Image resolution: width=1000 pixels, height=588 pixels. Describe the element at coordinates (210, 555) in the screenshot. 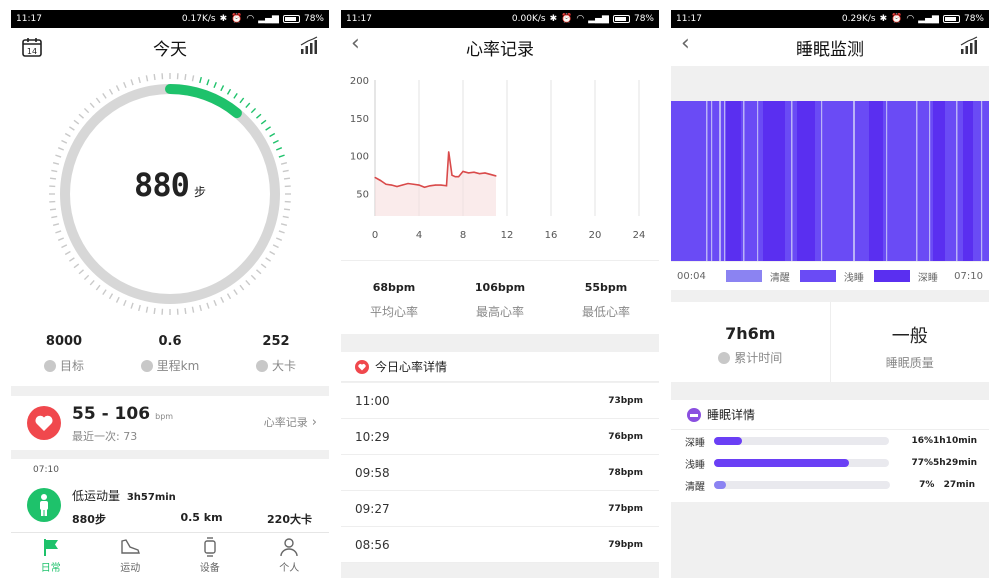

I see `tab-device: 设备` at that location.